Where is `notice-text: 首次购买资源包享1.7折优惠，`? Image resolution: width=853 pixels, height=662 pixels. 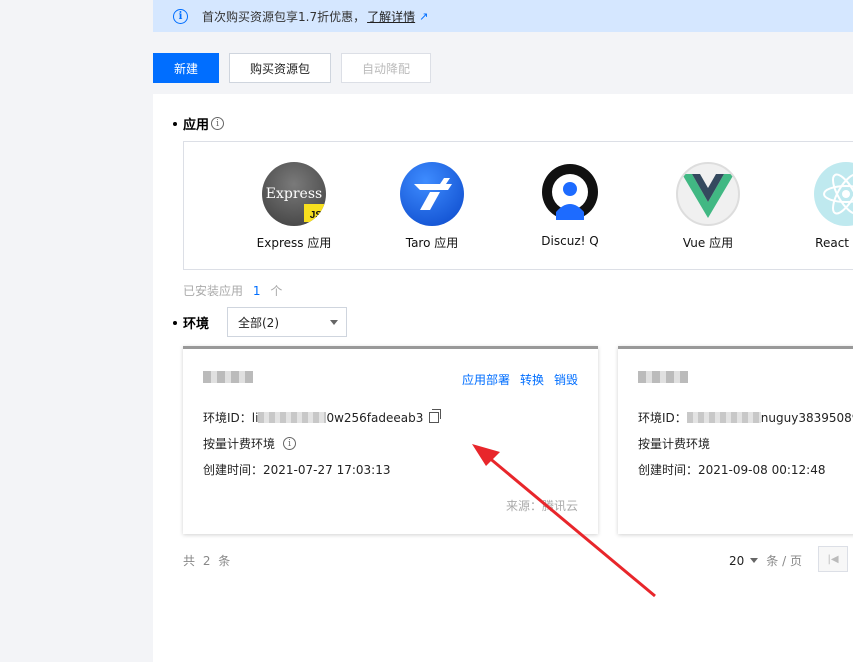
notice-text: 首次购买资源包享1.7折优惠， is located at coordinates (284, 16).